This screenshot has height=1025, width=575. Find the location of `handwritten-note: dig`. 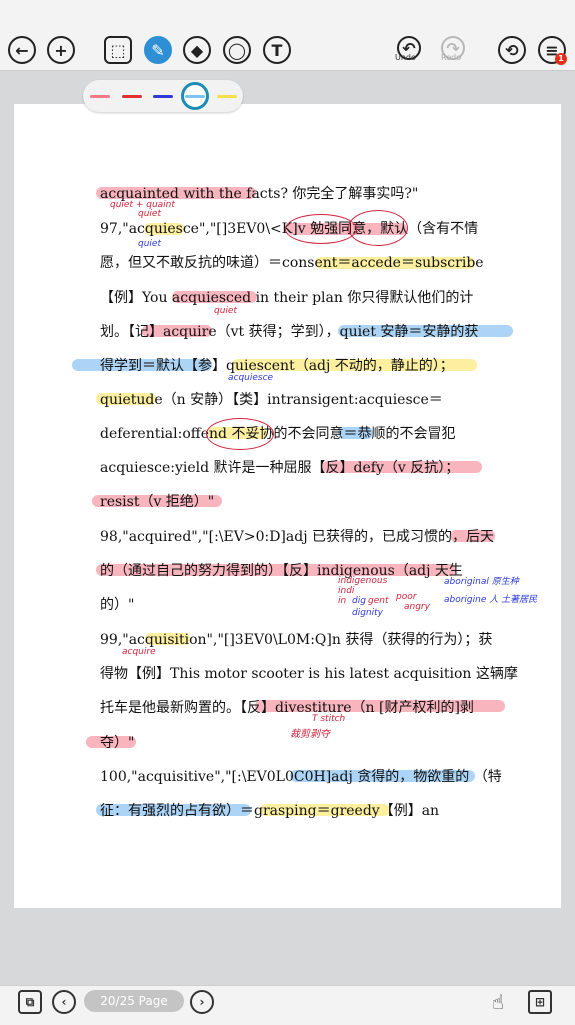

handwritten-note: dig is located at coordinates (359, 601).